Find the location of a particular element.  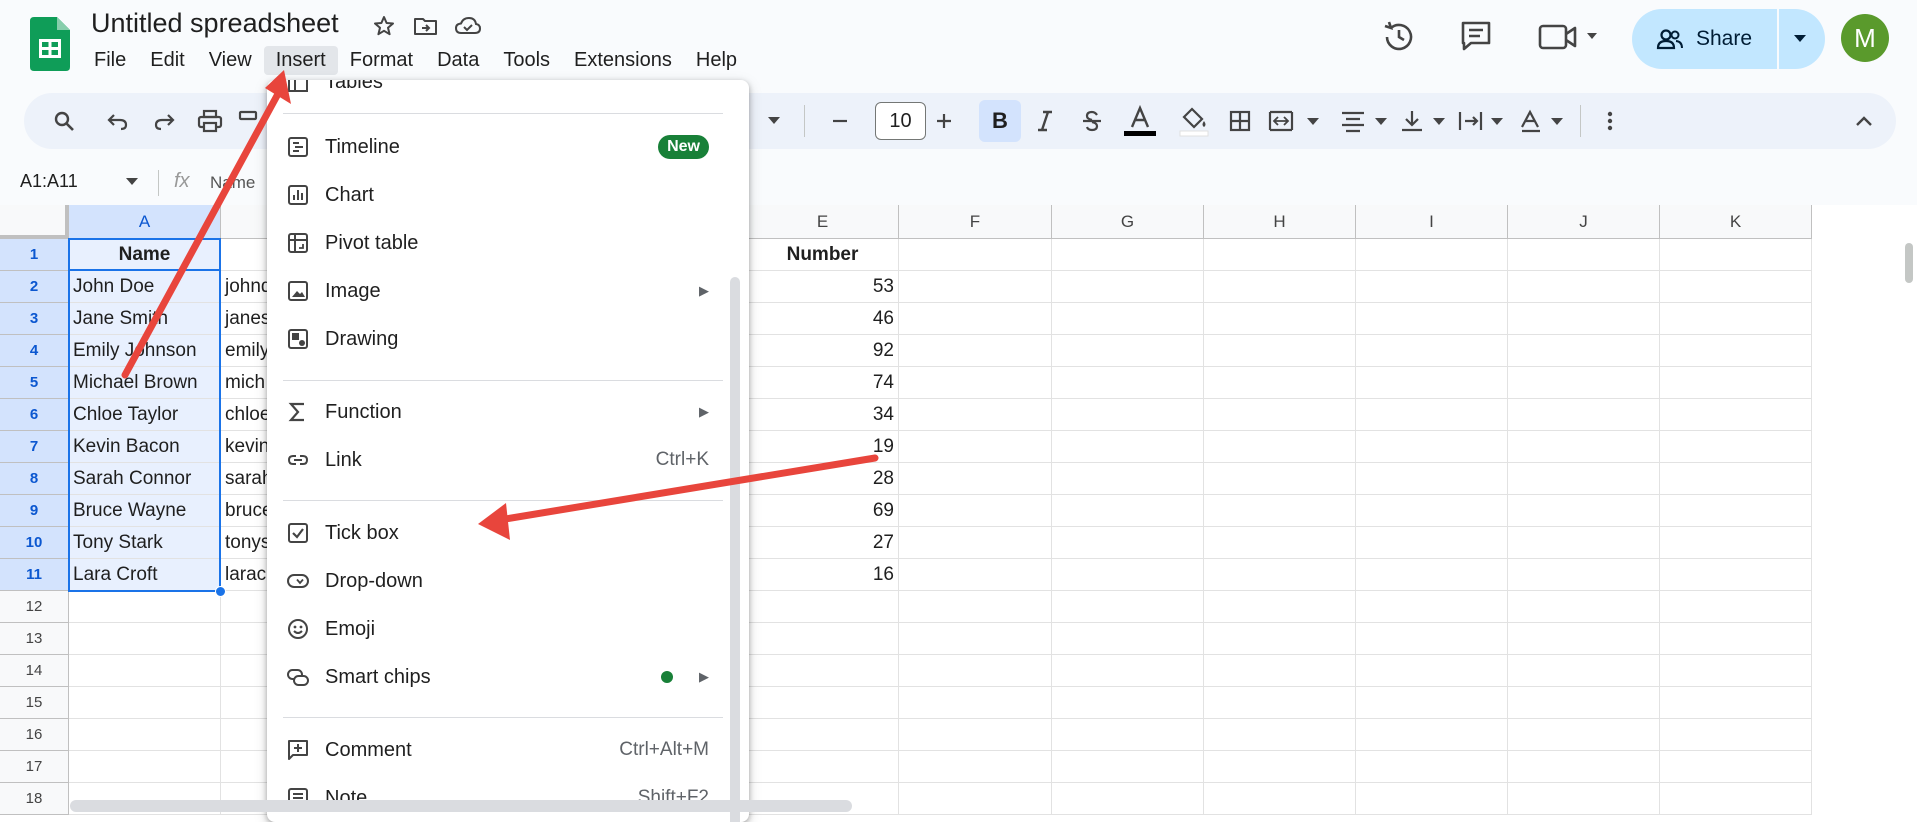

cell-h12 is located at coordinates (1280, 607).